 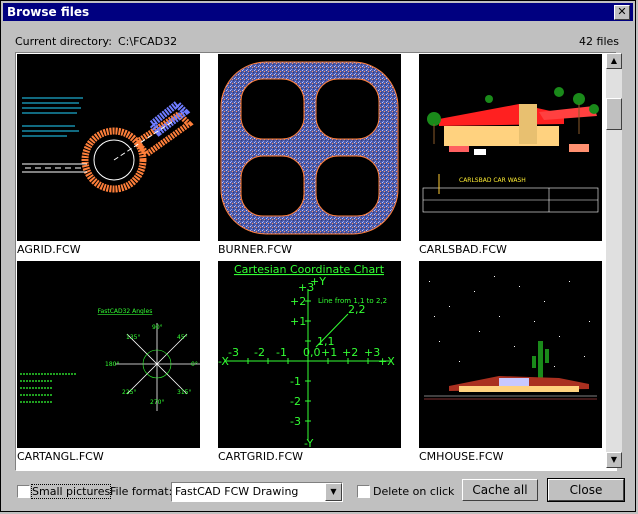 I want to click on close-button: Close, so click(x=586, y=490).